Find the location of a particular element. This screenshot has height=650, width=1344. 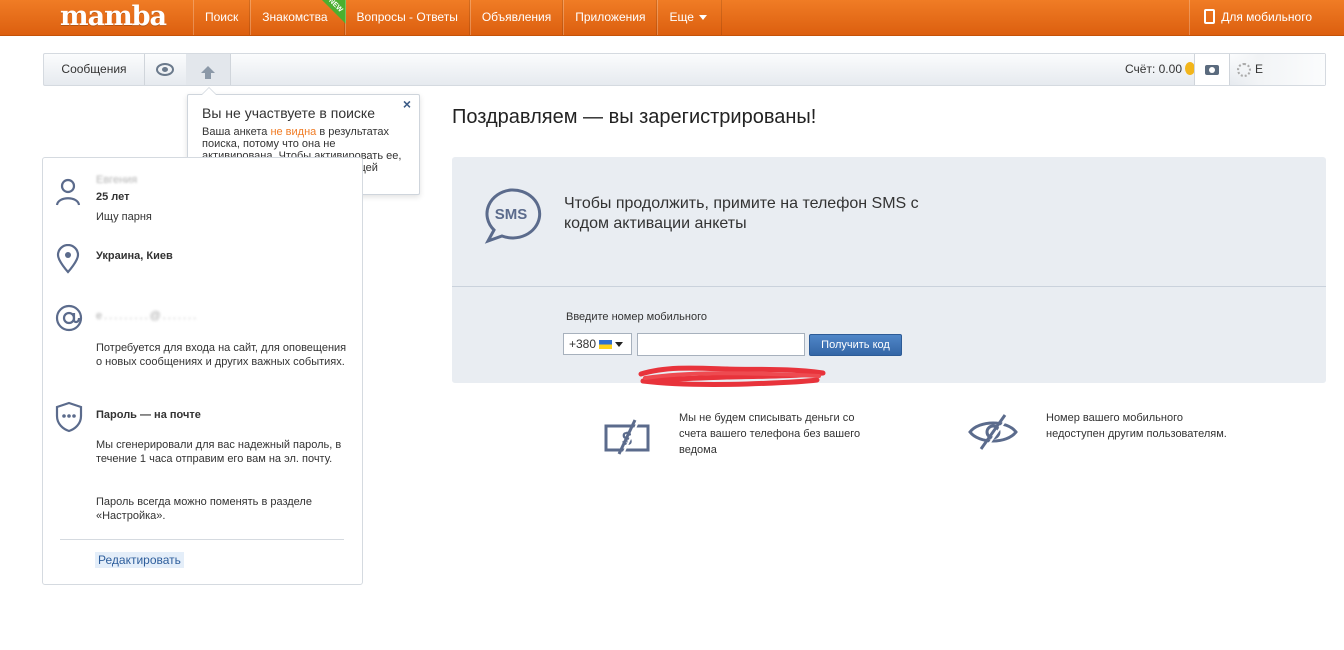

close-icon: × is located at coordinates (407, 104).